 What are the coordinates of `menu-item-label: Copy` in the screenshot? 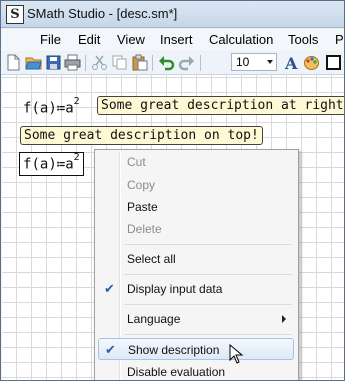 It's located at (141, 185).